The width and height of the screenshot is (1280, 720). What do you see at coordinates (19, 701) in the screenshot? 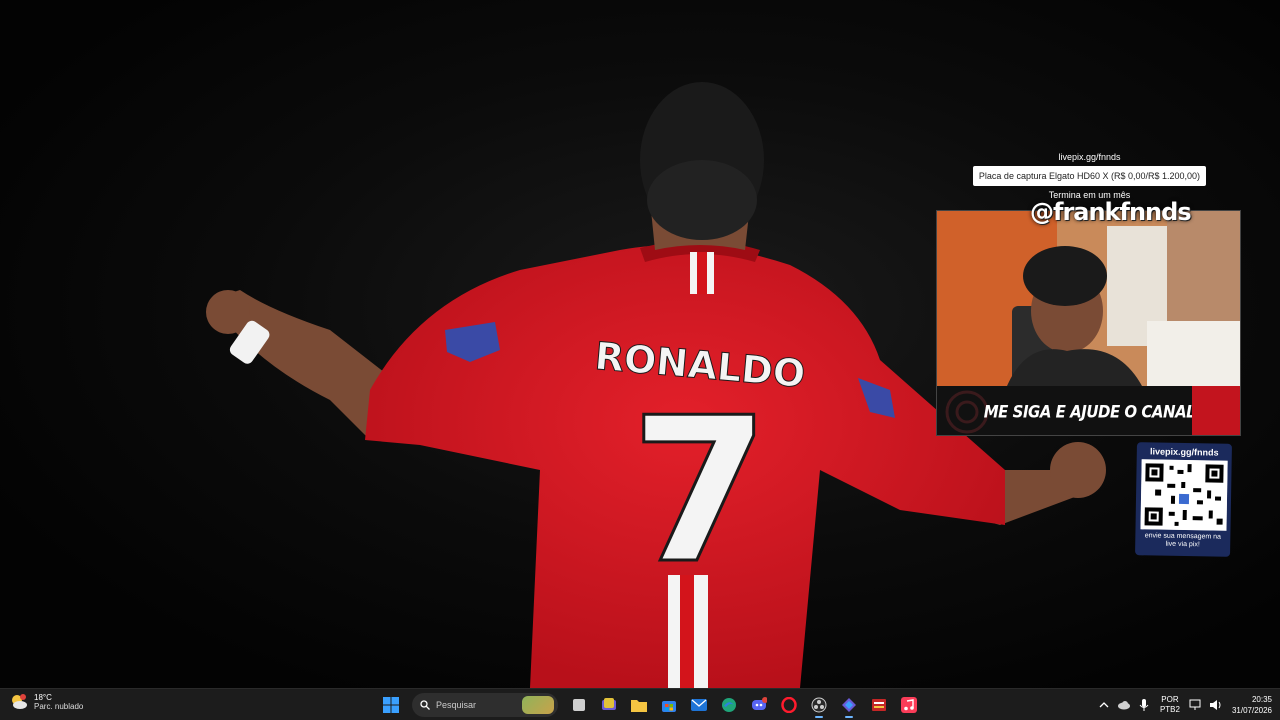
I see `partly-cloudy-icon` at bounding box center [19, 701].